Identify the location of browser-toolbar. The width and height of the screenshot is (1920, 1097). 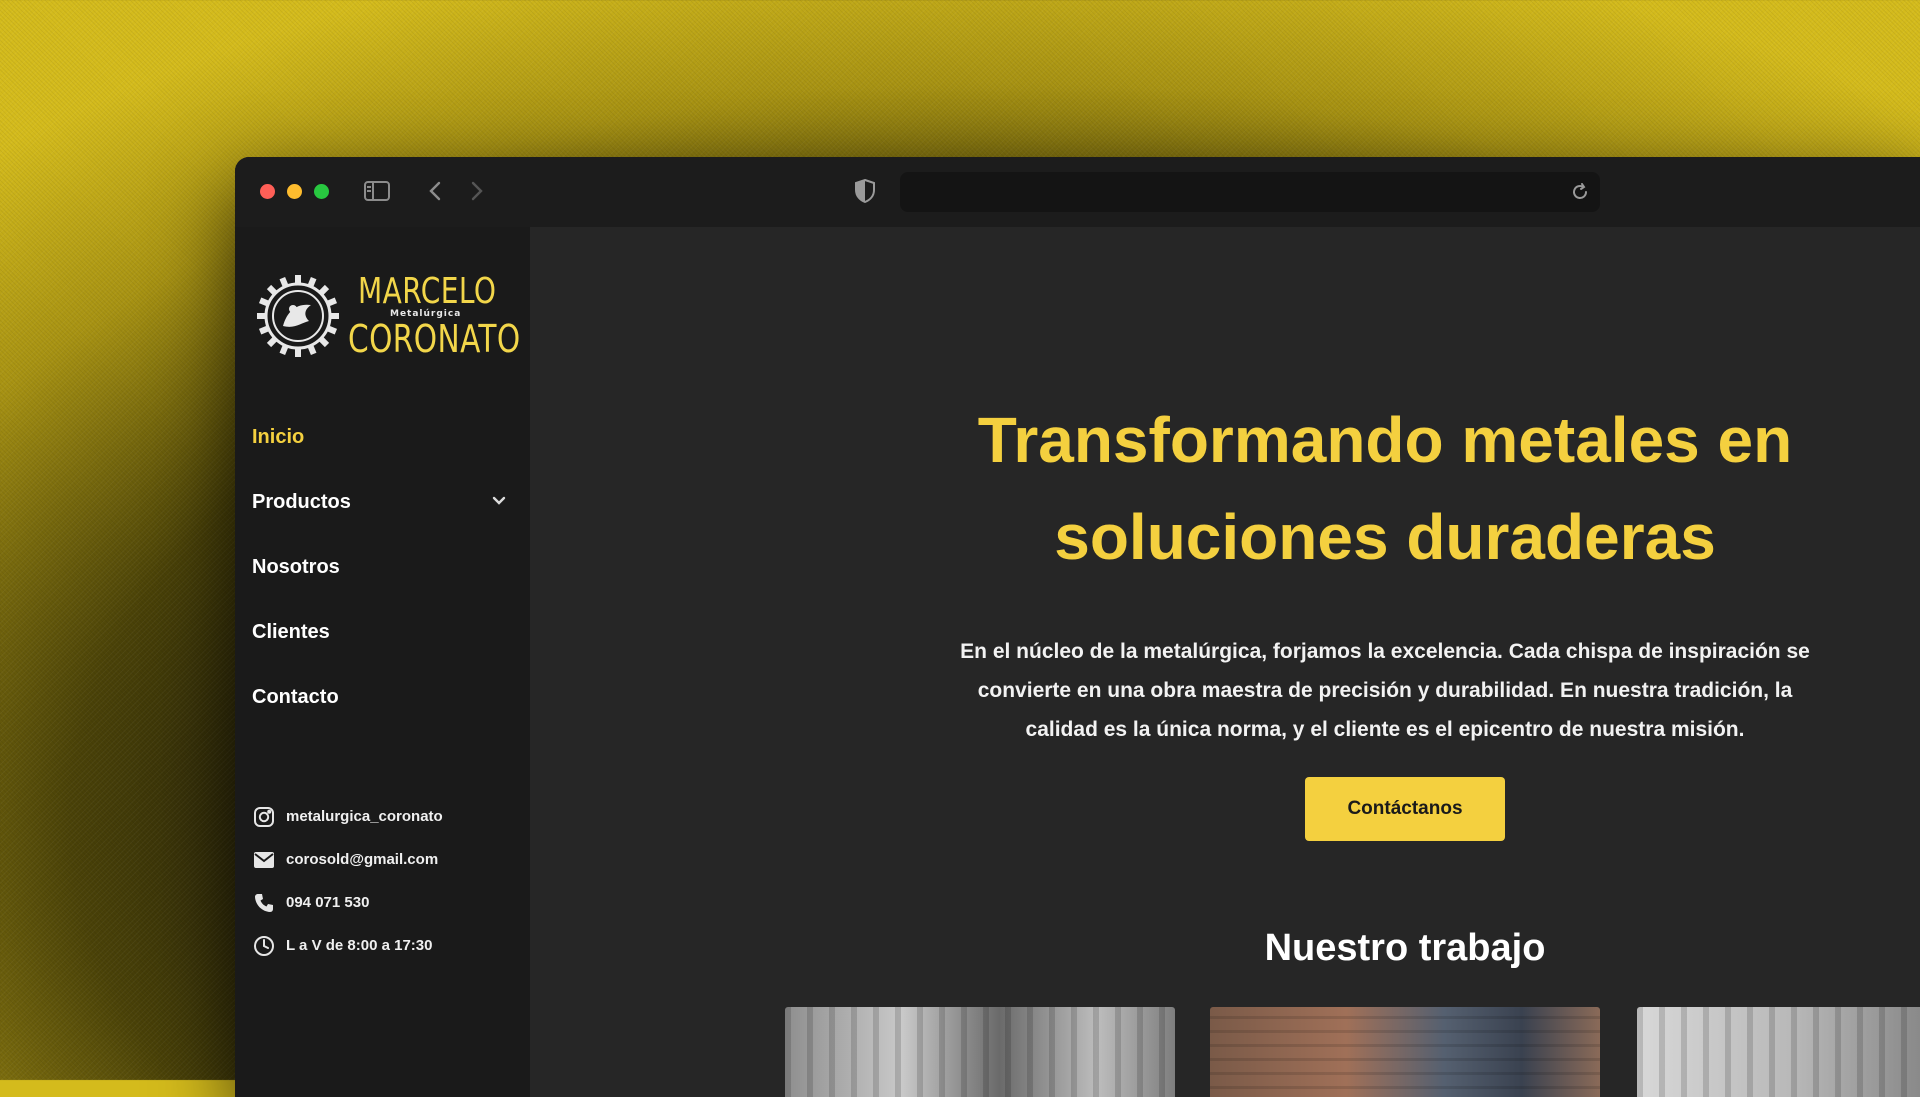
(1077, 192).